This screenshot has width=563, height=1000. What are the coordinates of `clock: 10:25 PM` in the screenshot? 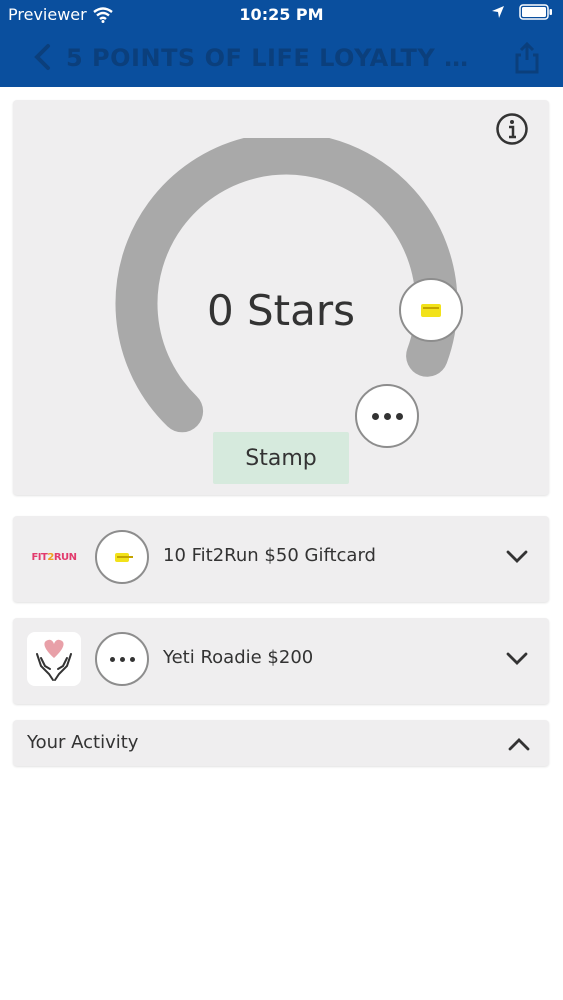 It's located at (281, 14).